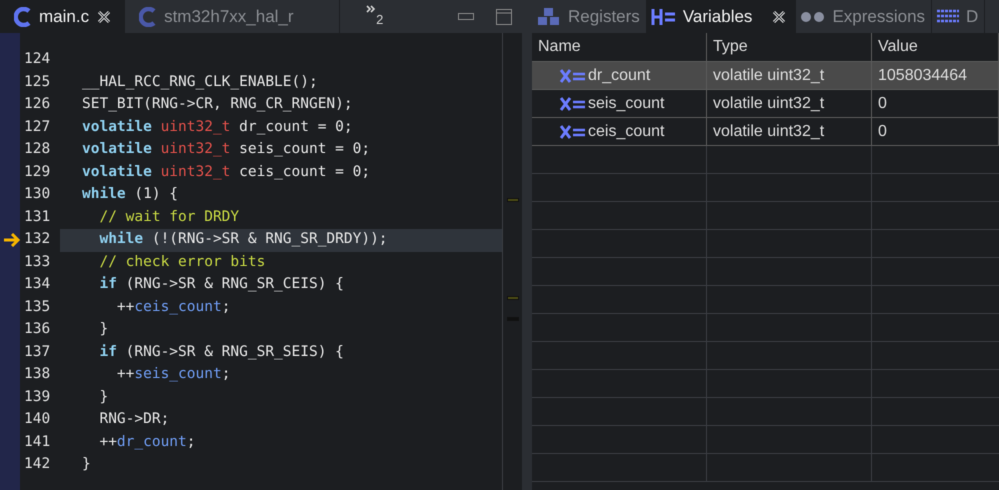 The image size is (999, 490). What do you see at coordinates (371, 9) in the screenshot?
I see `chevron-icon` at bounding box center [371, 9].